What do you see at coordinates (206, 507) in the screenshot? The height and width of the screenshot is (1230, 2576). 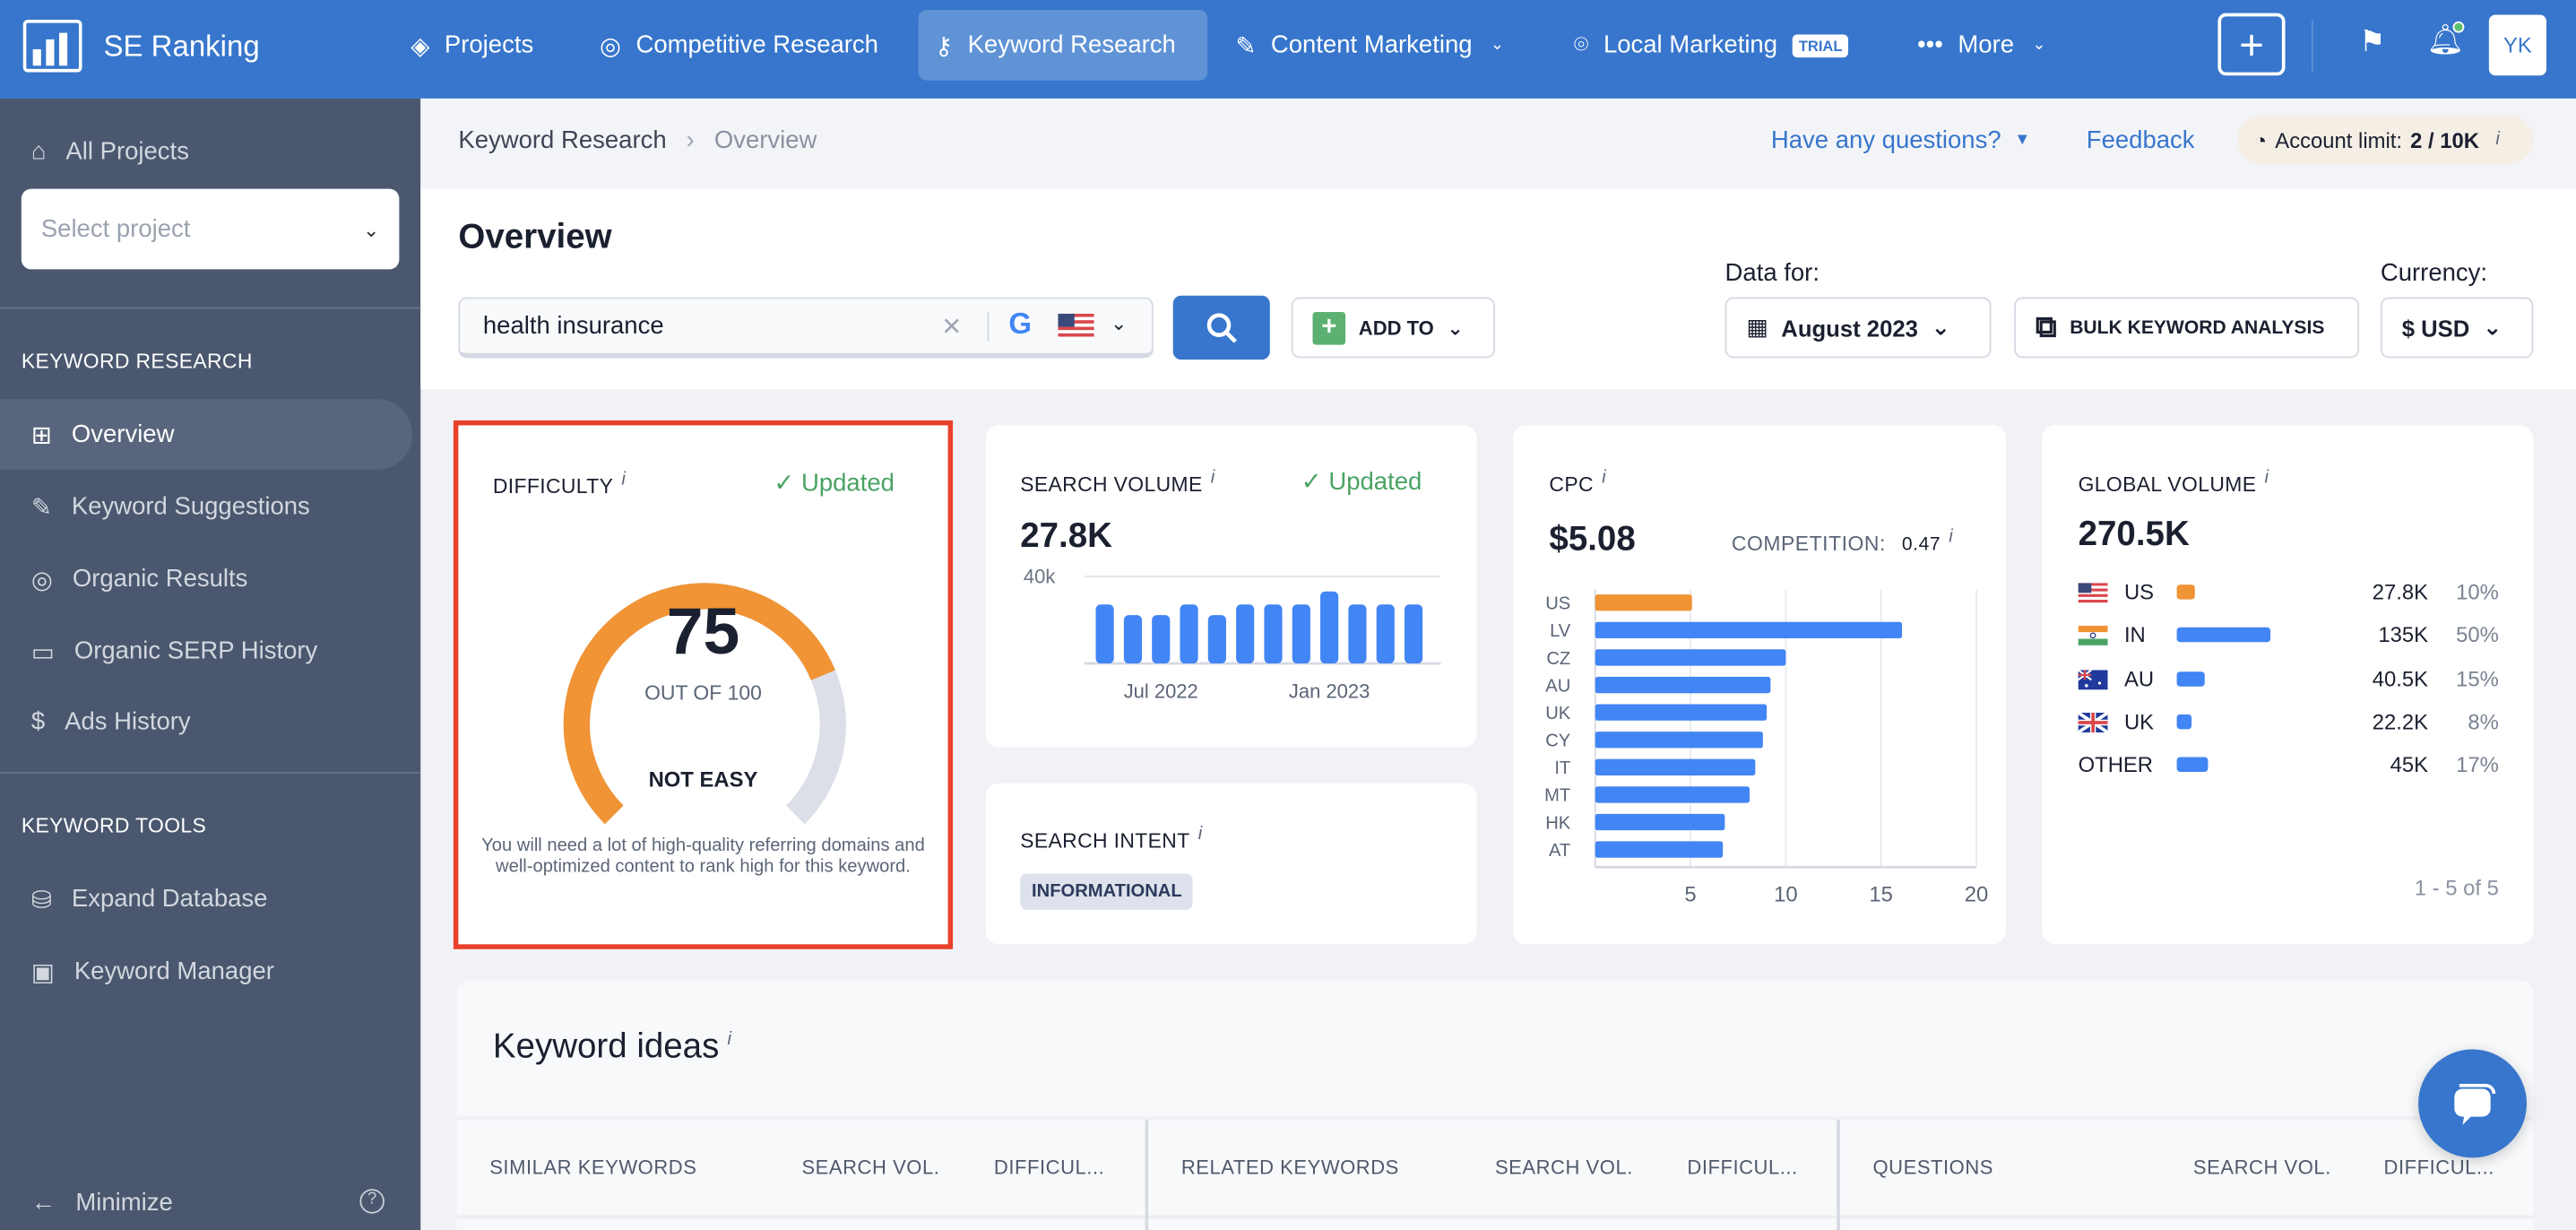 I see `sidebar-item-keyword-suggestions: ✎ Keyword Suggestions` at bounding box center [206, 507].